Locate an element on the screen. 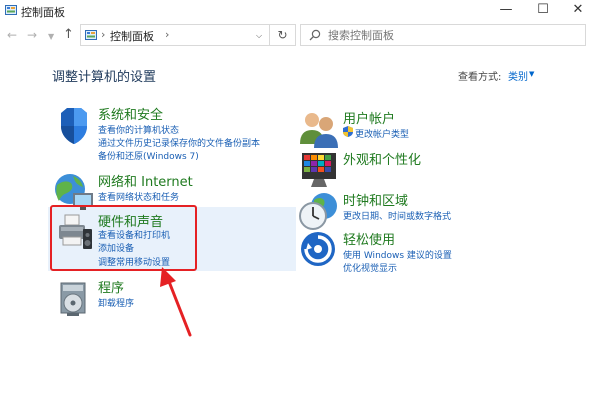 The height and width of the screenshot is (400, 593). programs-disk-icon is located at coordinates (74, 298).